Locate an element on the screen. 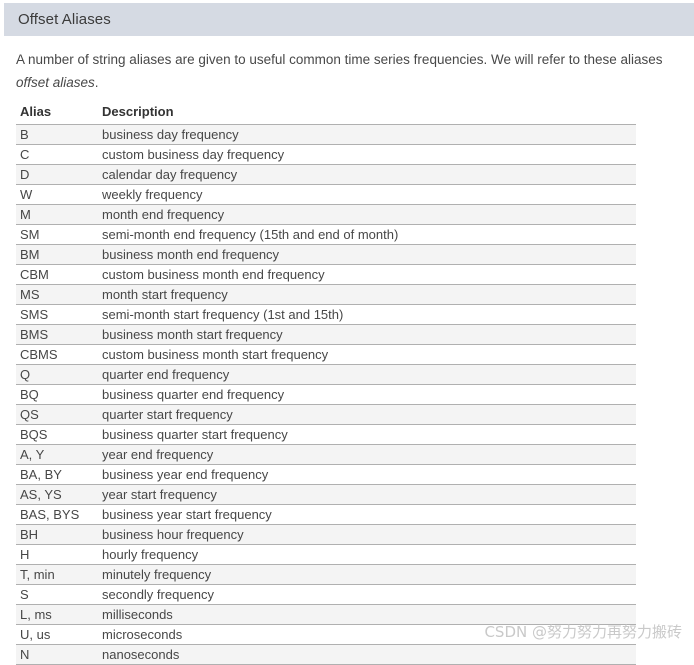 The height and width of the screenshot is (665, 694). cell-alias: H is located at coordinates (57, 554).